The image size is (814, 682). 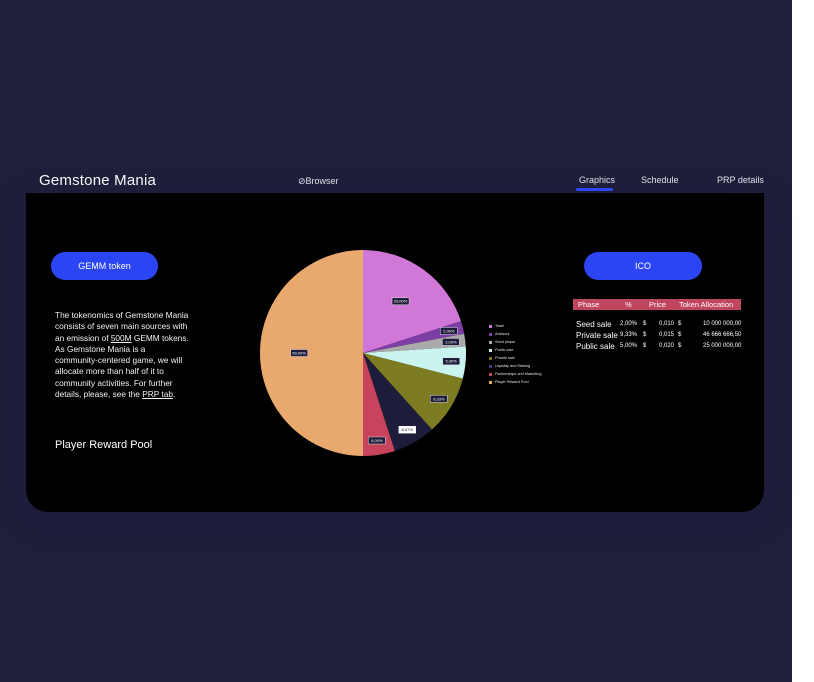 What do you see at coordinates (667, 346) in the screenshot?
I see `cell-price: 0,020` at bounding box center [667, 346].